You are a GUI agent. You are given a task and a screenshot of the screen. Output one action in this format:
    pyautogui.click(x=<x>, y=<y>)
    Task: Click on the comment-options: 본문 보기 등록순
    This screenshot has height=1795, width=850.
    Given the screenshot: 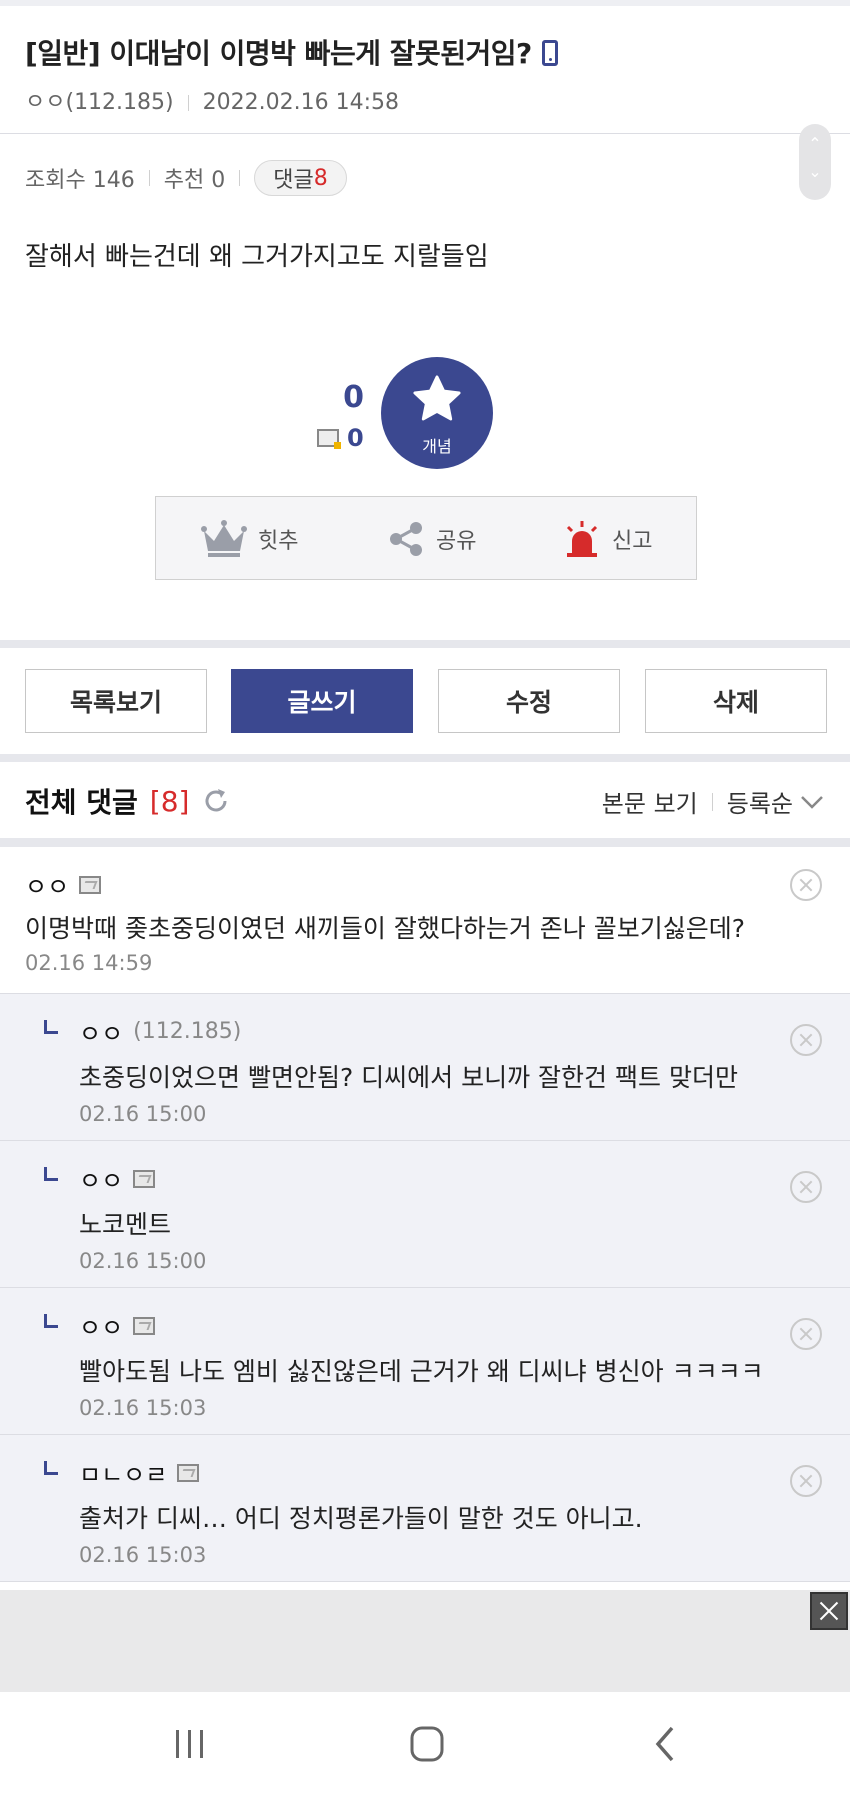 What is the action you would take?
    pyautogui.click(x=713, y=801)
    